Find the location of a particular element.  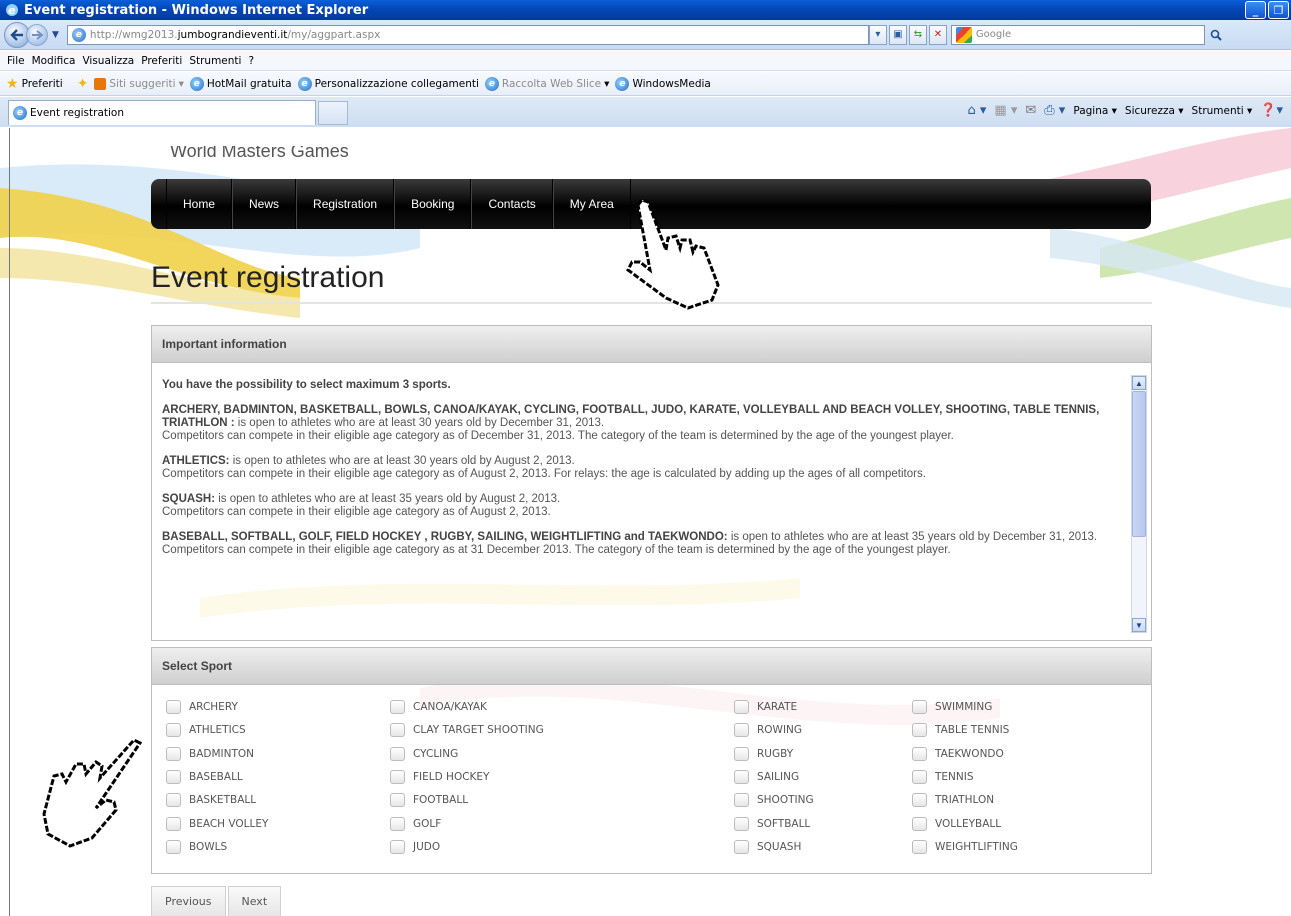

next-button: Next is located at coordinates (254, 901).